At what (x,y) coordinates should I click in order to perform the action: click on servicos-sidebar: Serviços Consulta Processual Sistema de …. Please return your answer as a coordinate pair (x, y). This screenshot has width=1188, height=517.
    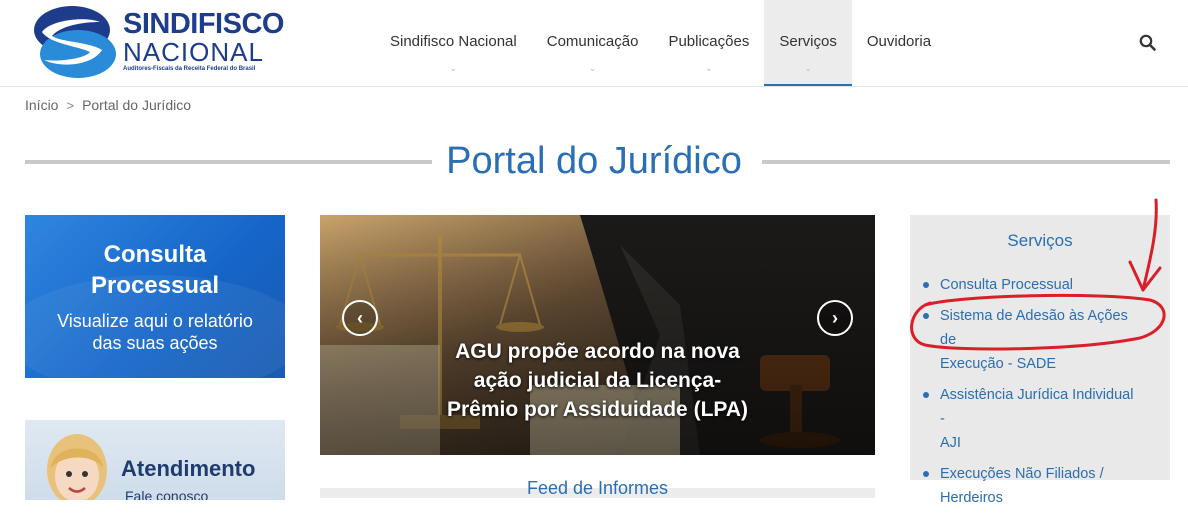
    Looking at the image, I should click on (1040, 360).